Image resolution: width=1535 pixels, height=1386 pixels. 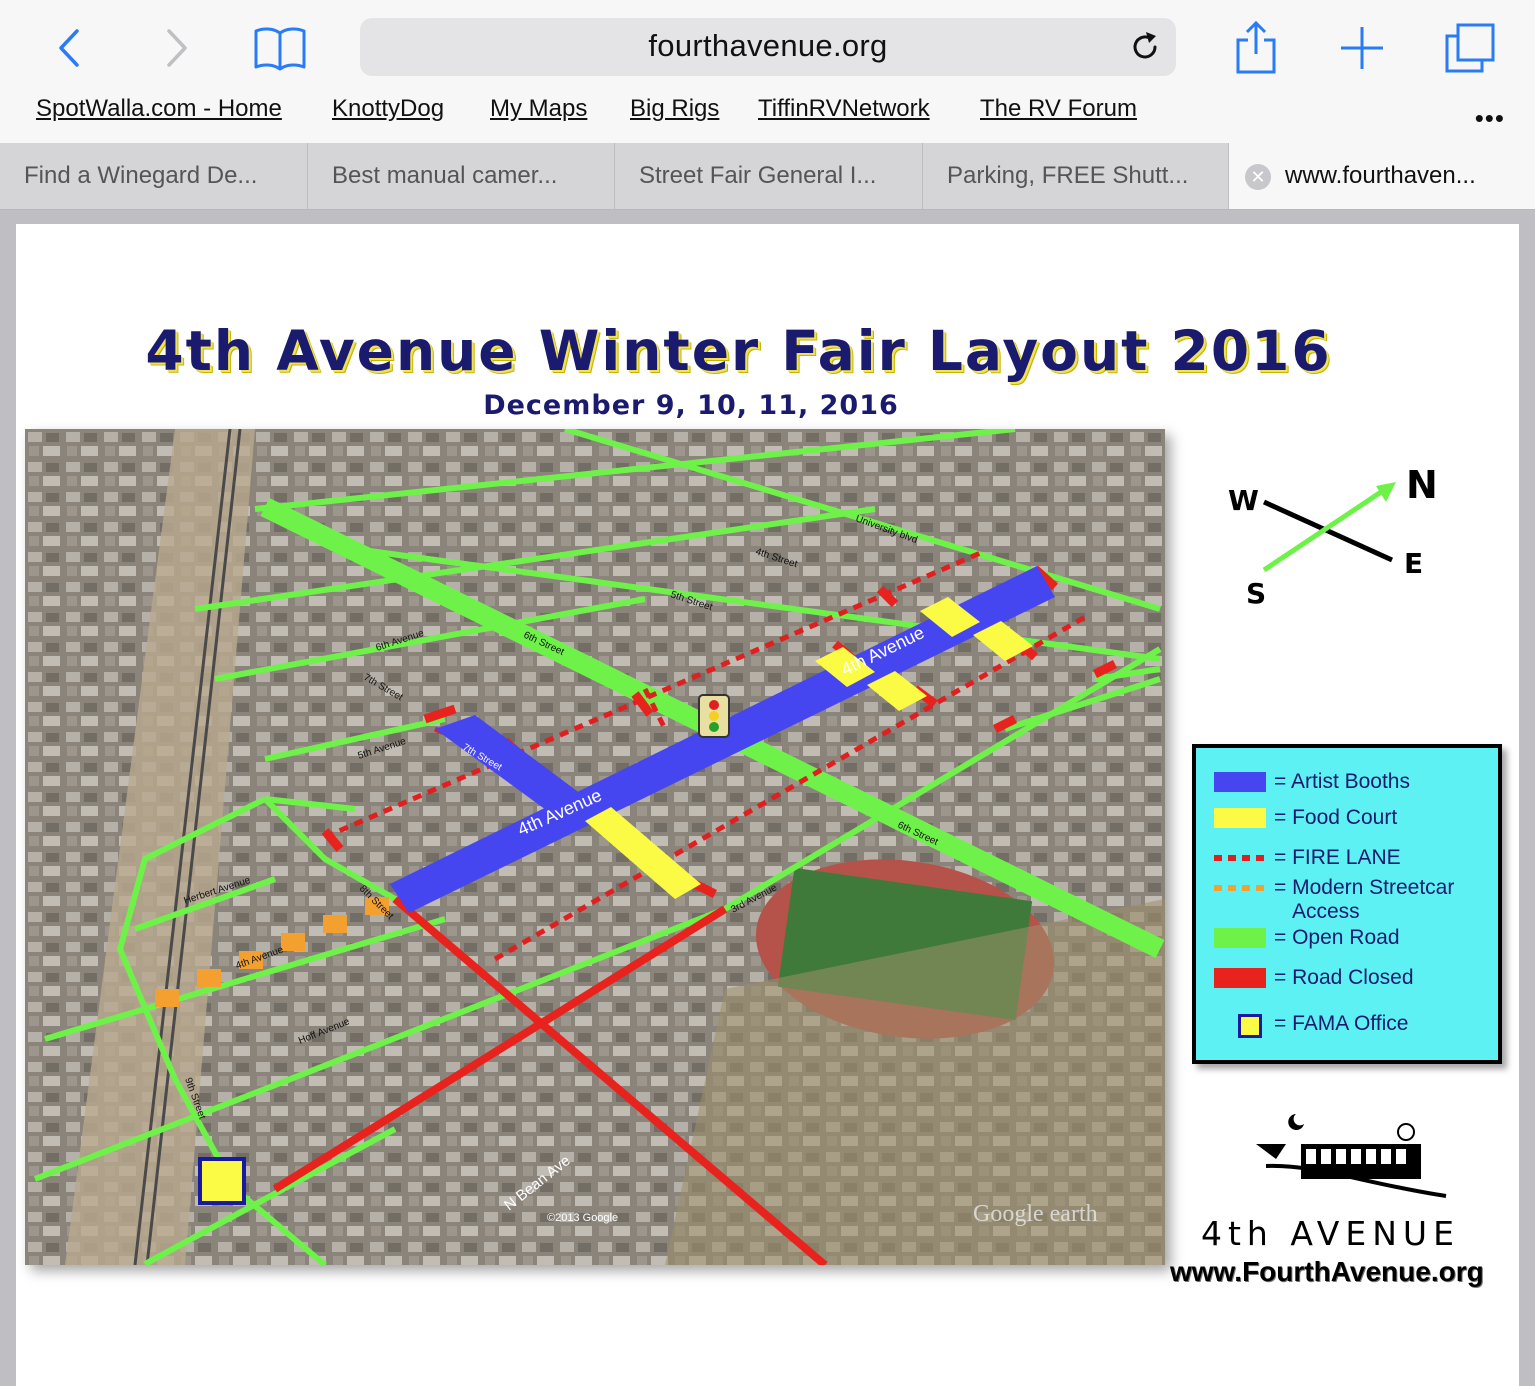 I want to click on bookmark-big-rigs: Big Rigs, so click(x=674, y=109).